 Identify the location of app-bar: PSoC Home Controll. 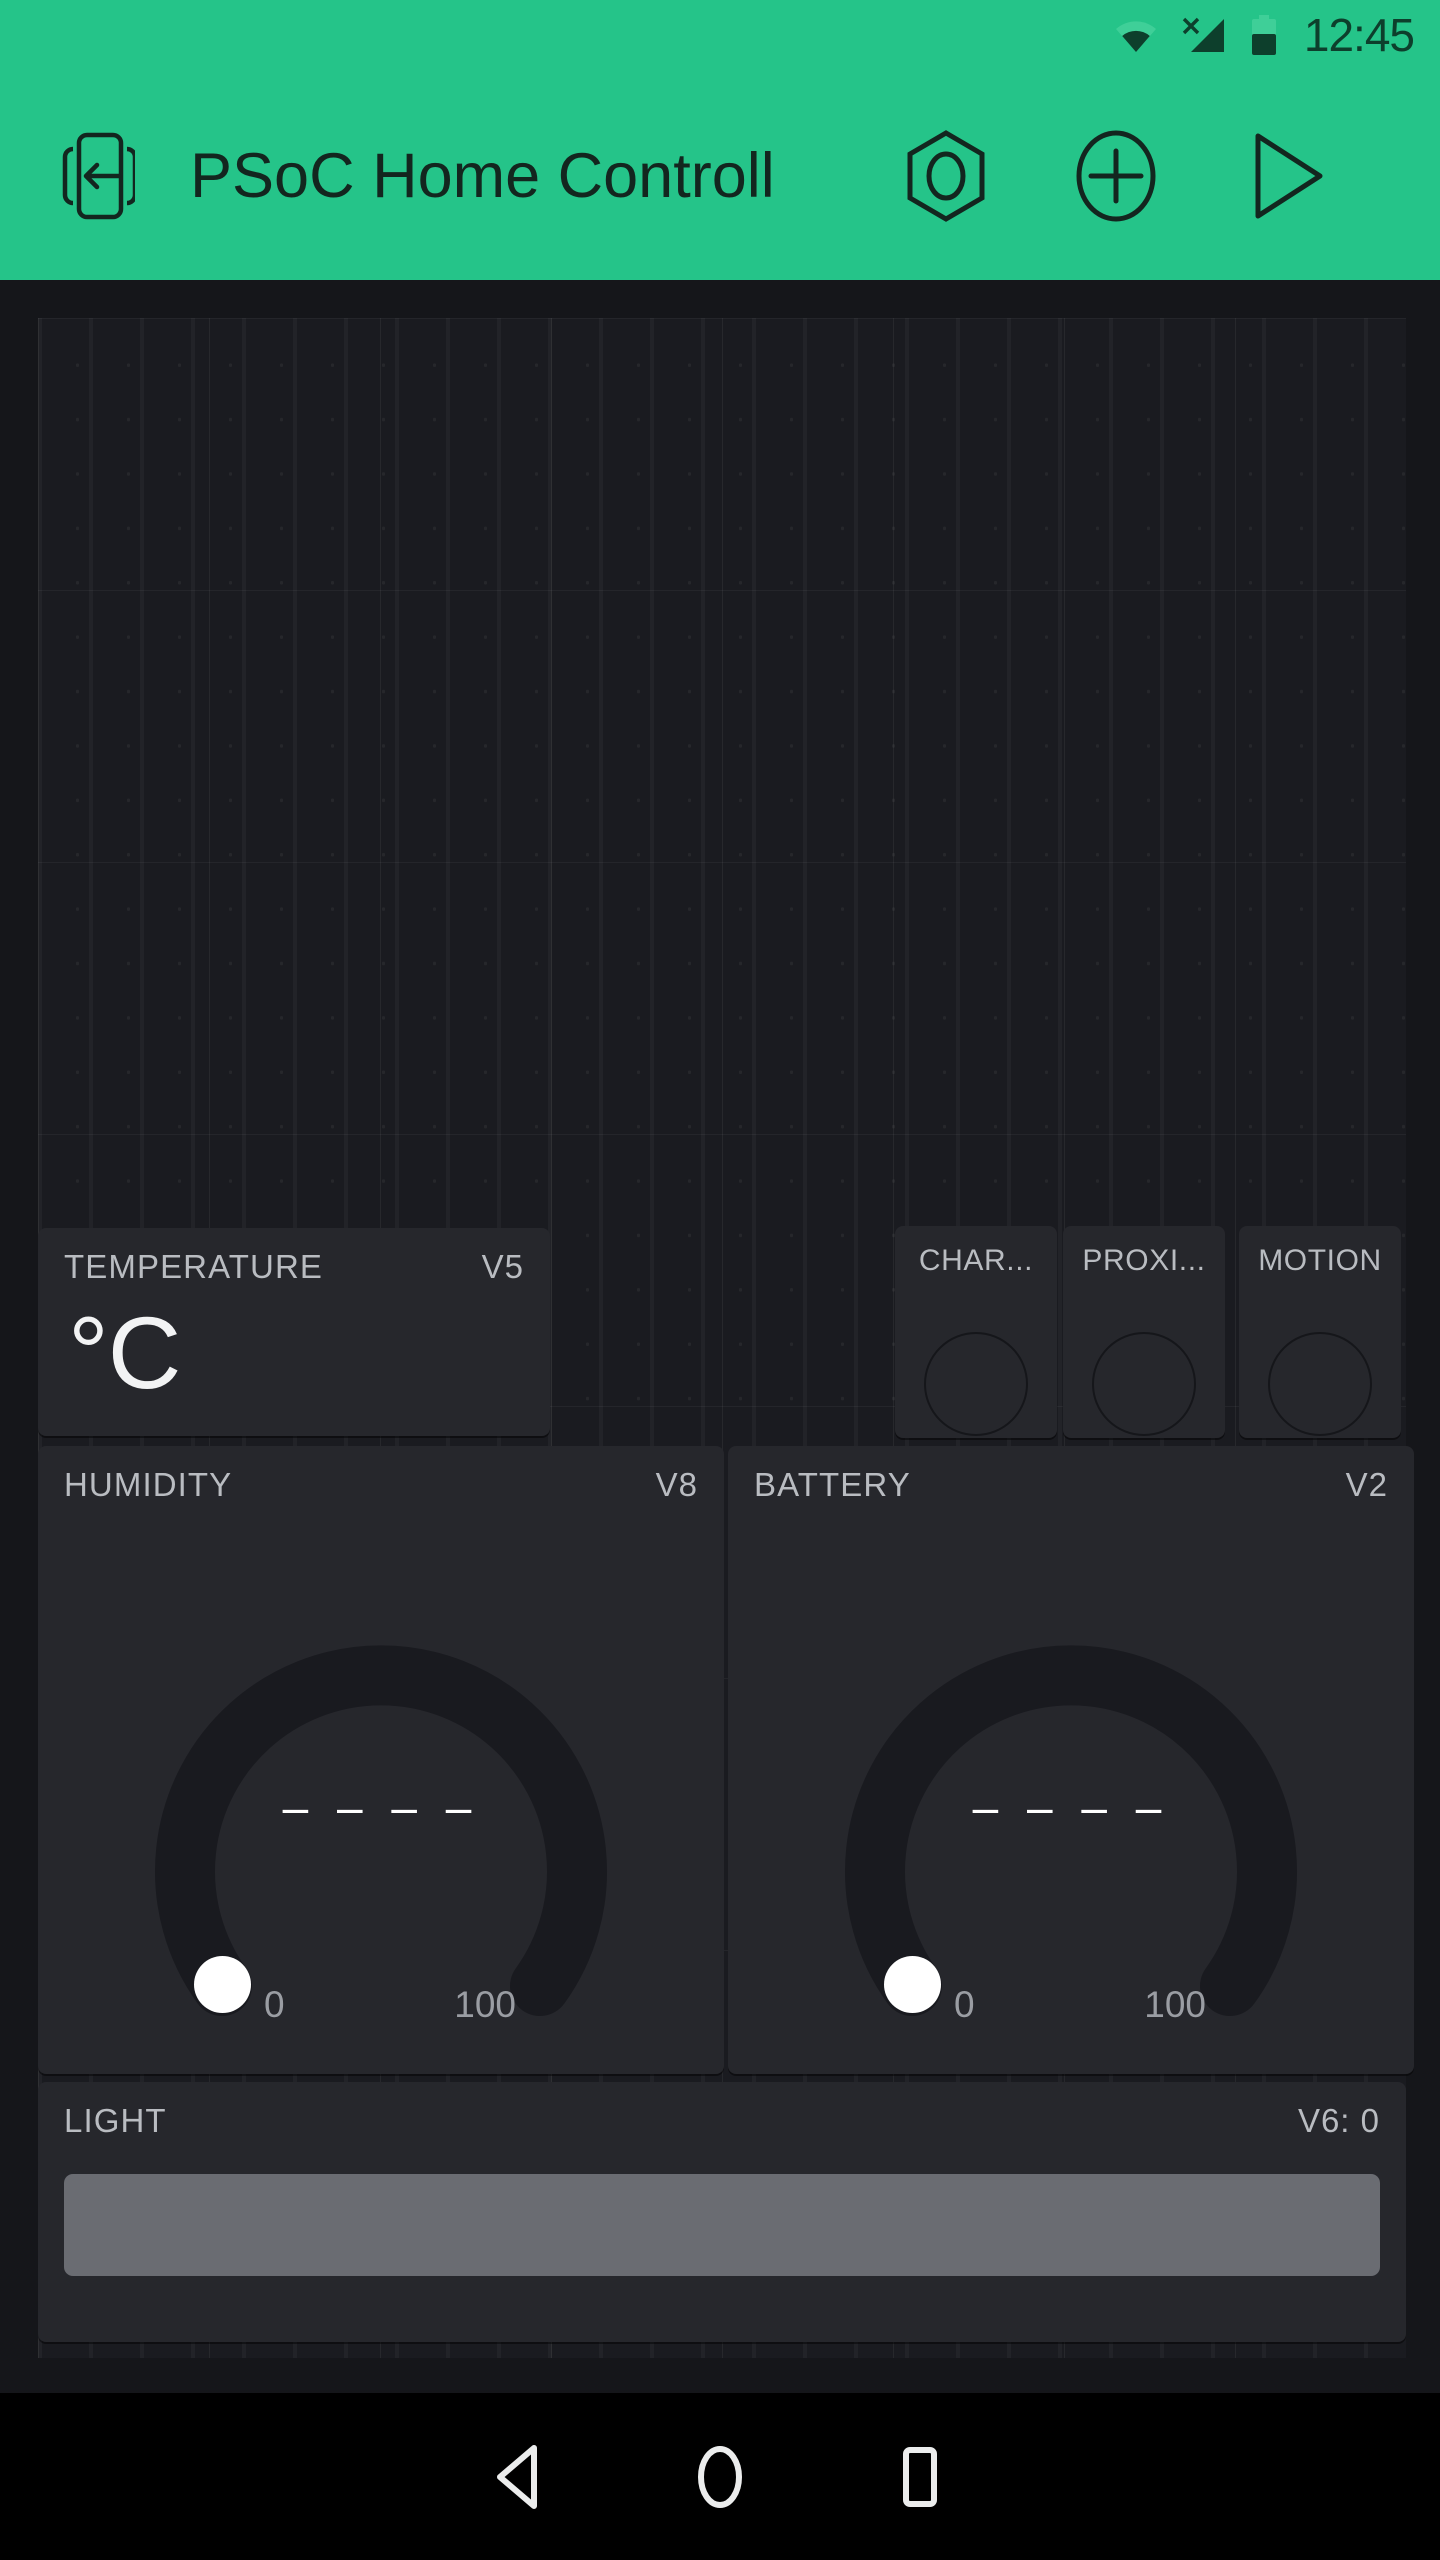
(720, 176).